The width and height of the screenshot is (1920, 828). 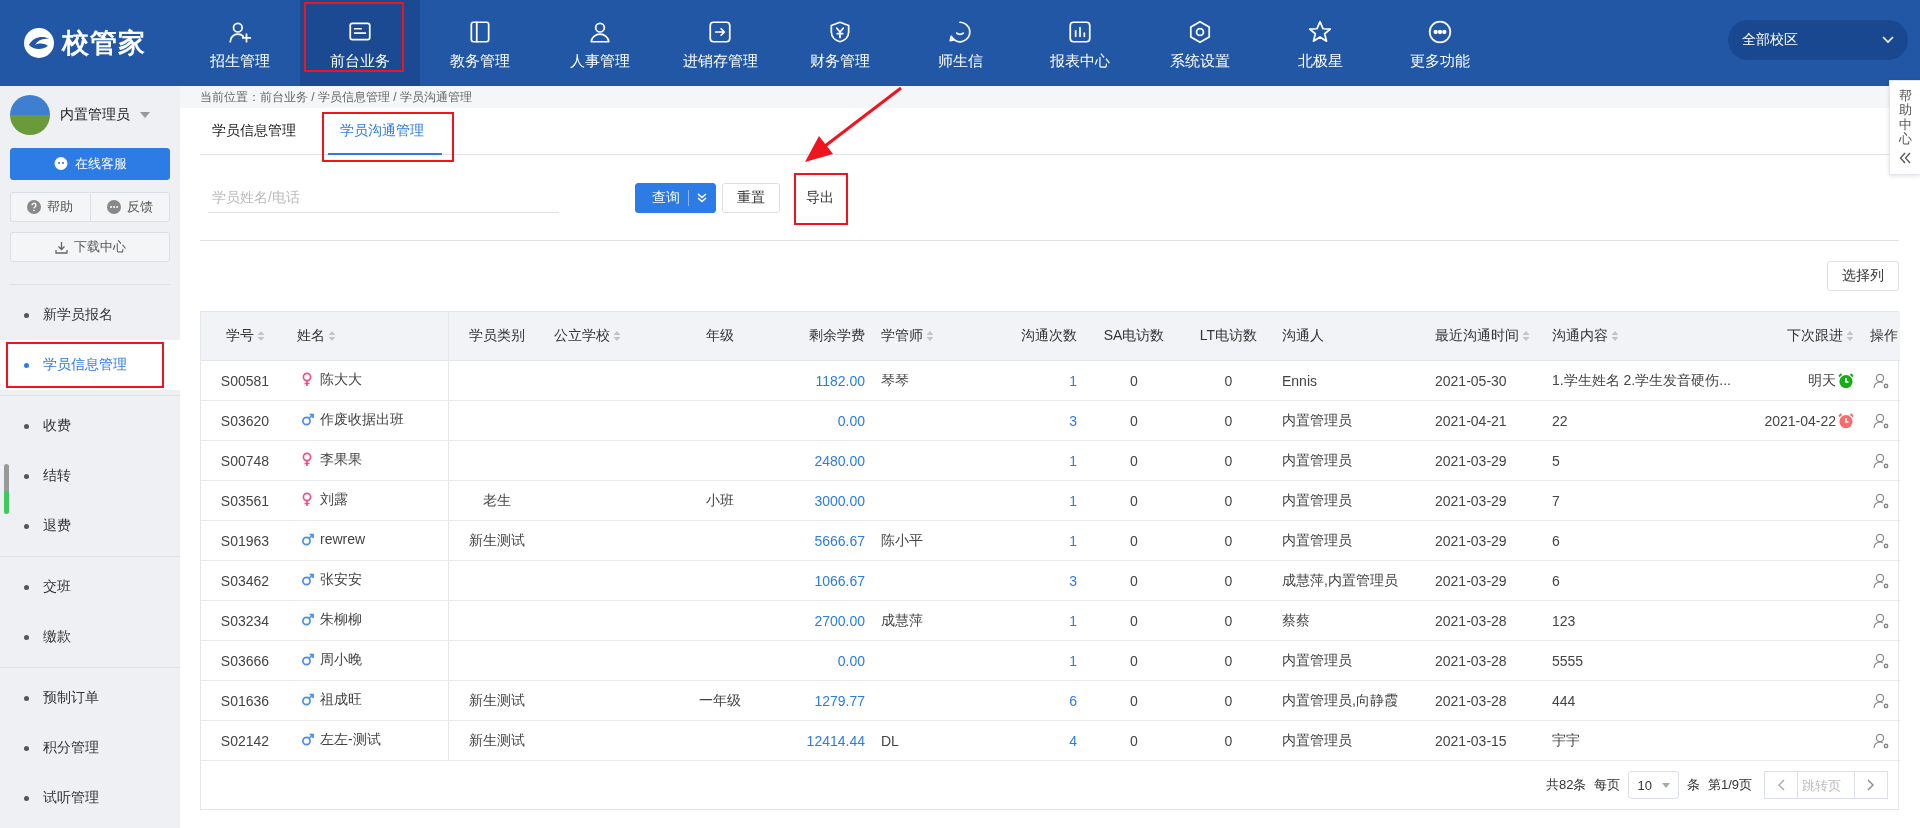 I want to click on table-cell: S02142, so click(x=245, y=740).